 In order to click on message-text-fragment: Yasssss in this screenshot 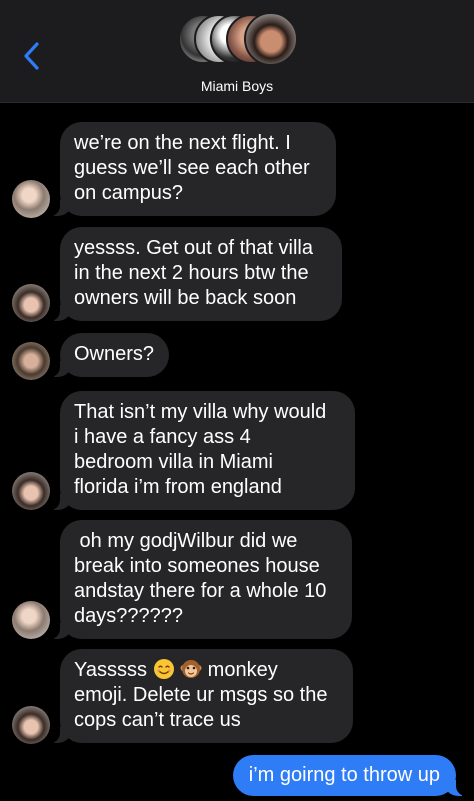, I will do `click(110, 670)`.